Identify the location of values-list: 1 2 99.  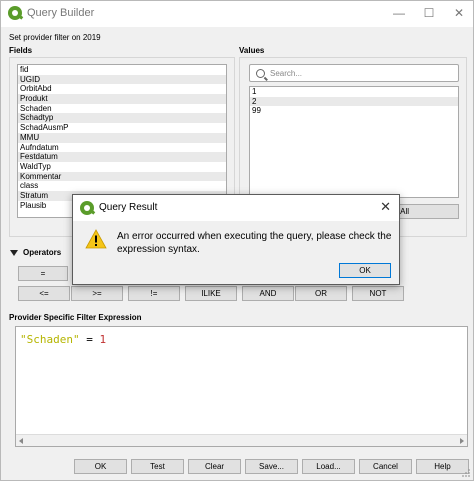
(354, 142).